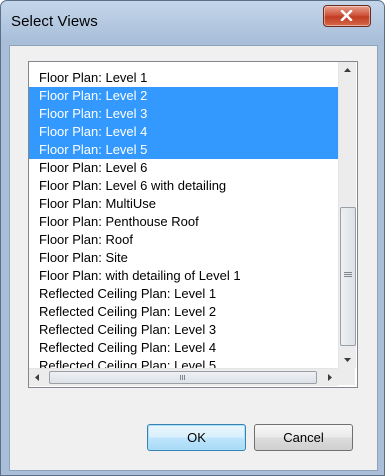  Describe the element at coordinates (183, 330) in the screenshot. I see `list-item: Reflected Ceiling Plan: Level 3` at that location.